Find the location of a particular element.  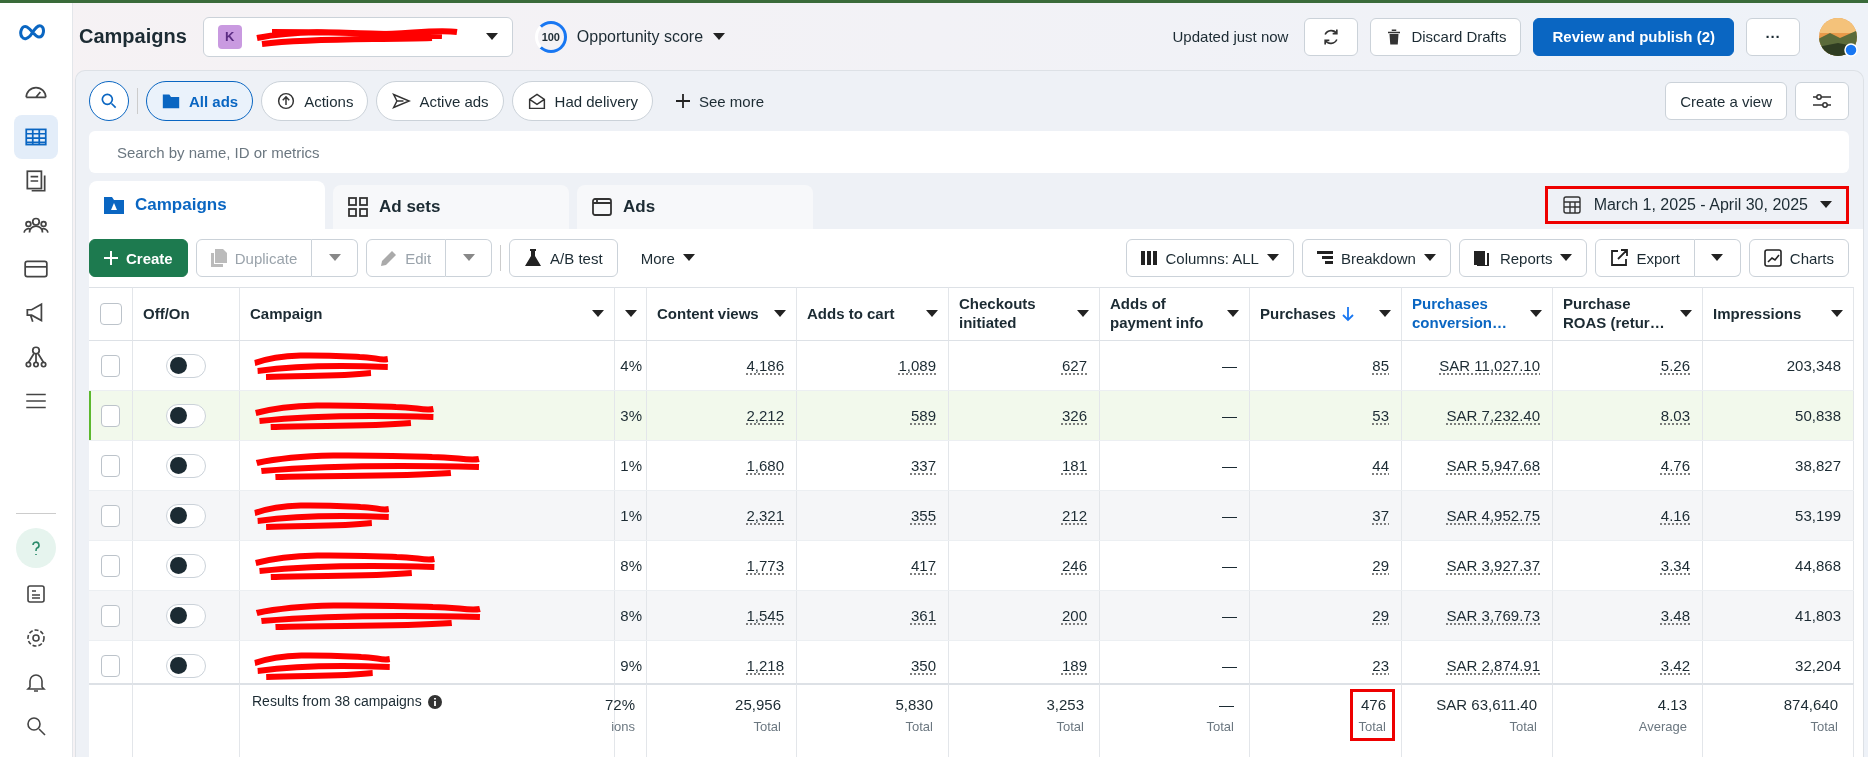

filter-chip: Active ads is located at coordinates (440, 101).